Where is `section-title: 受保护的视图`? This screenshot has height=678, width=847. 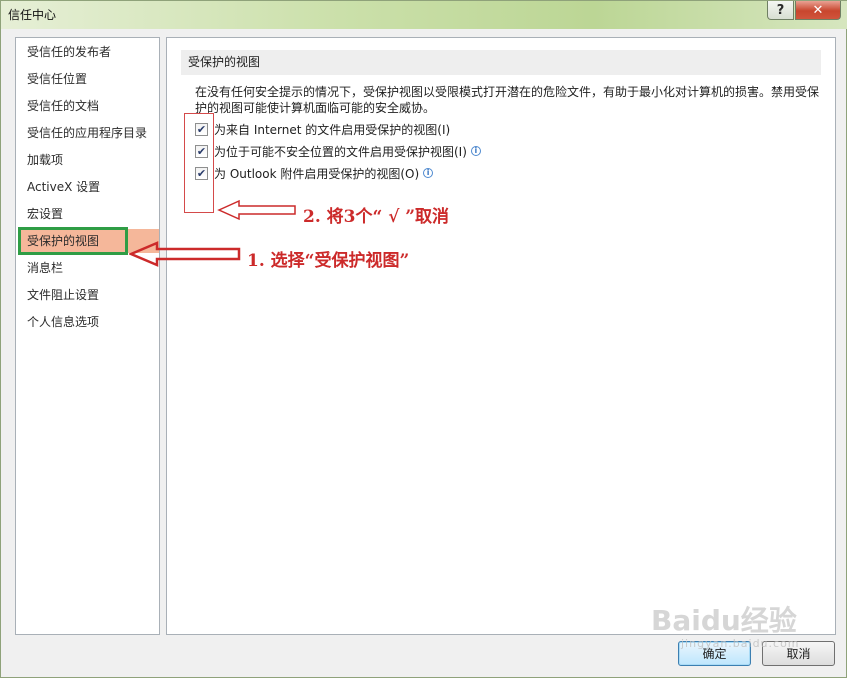
section-title: 受保护的视图 is located at coordinates (501, 62).